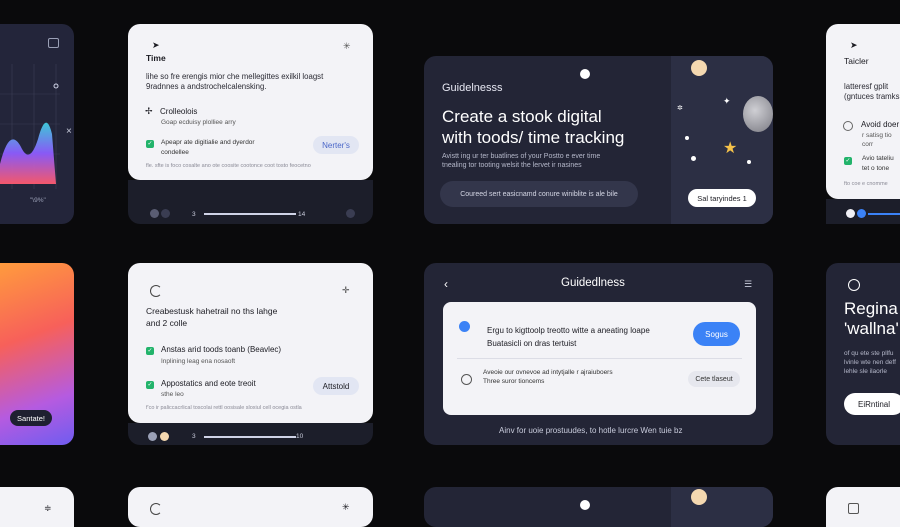 The image size is (900, 527). What do you see at coordinates (300, 436) in the screenshot?
I see `time-right: 10` at bounding box center [300, 436].